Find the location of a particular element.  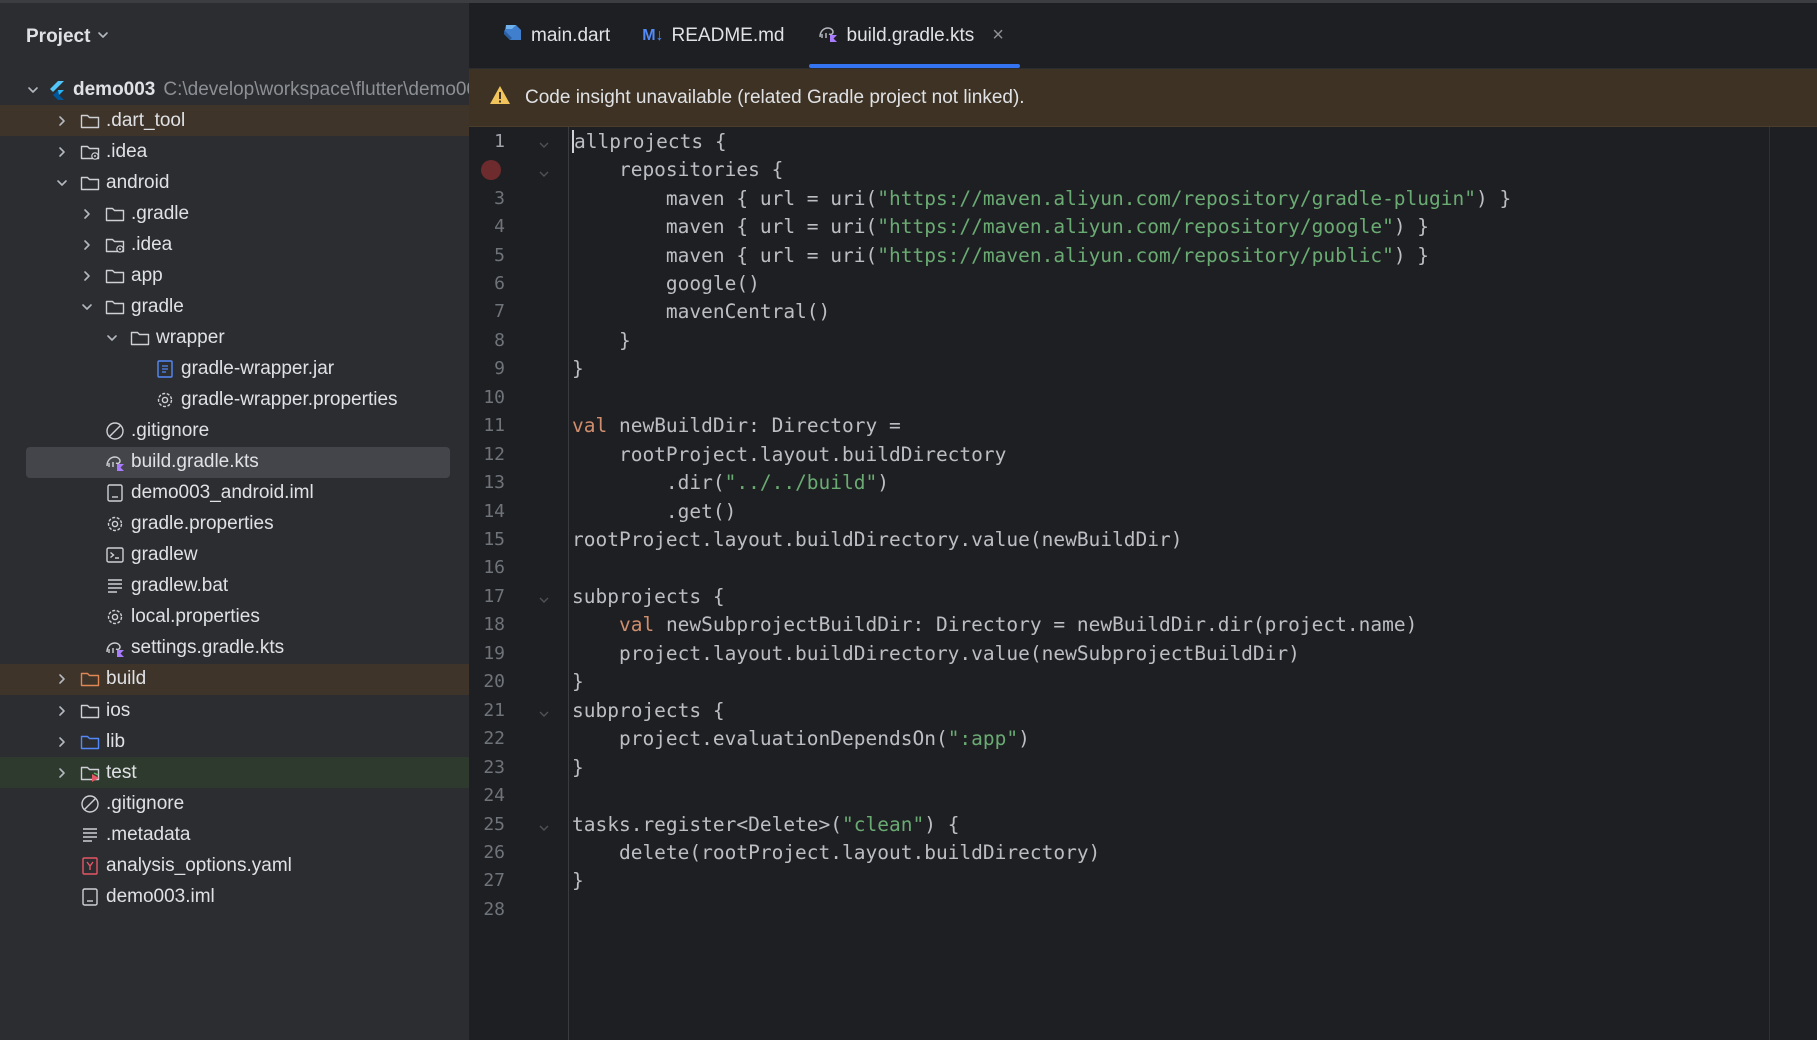

tree-item: gradle-wrapper.properties is located at coordinates (234, 400).